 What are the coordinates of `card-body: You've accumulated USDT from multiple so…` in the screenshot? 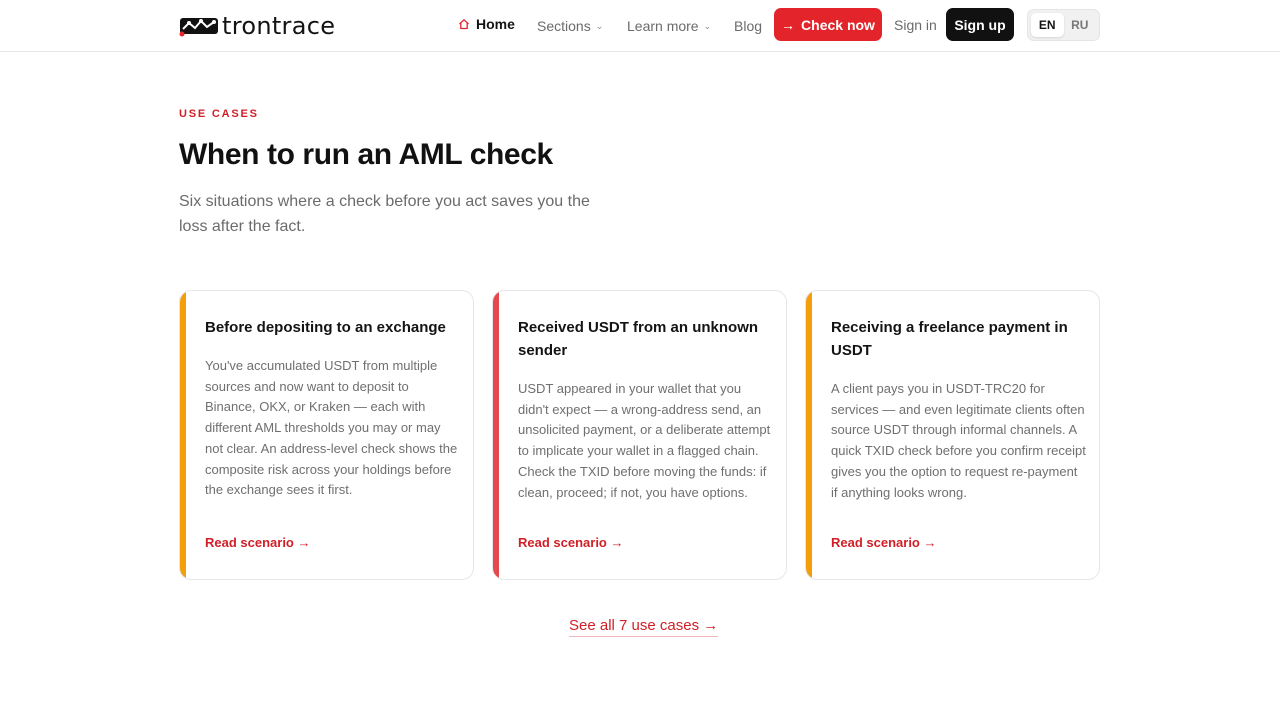 It's located at (331, 428).